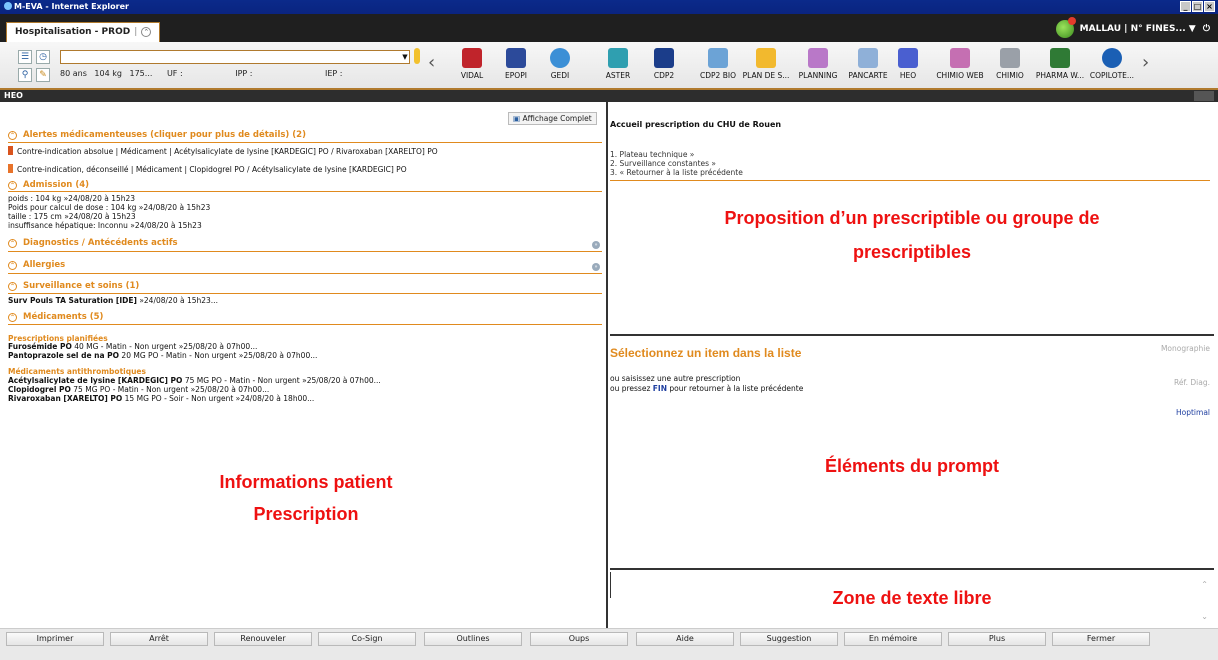  I want to click on search-icon: ⚲, so click(25, 75).